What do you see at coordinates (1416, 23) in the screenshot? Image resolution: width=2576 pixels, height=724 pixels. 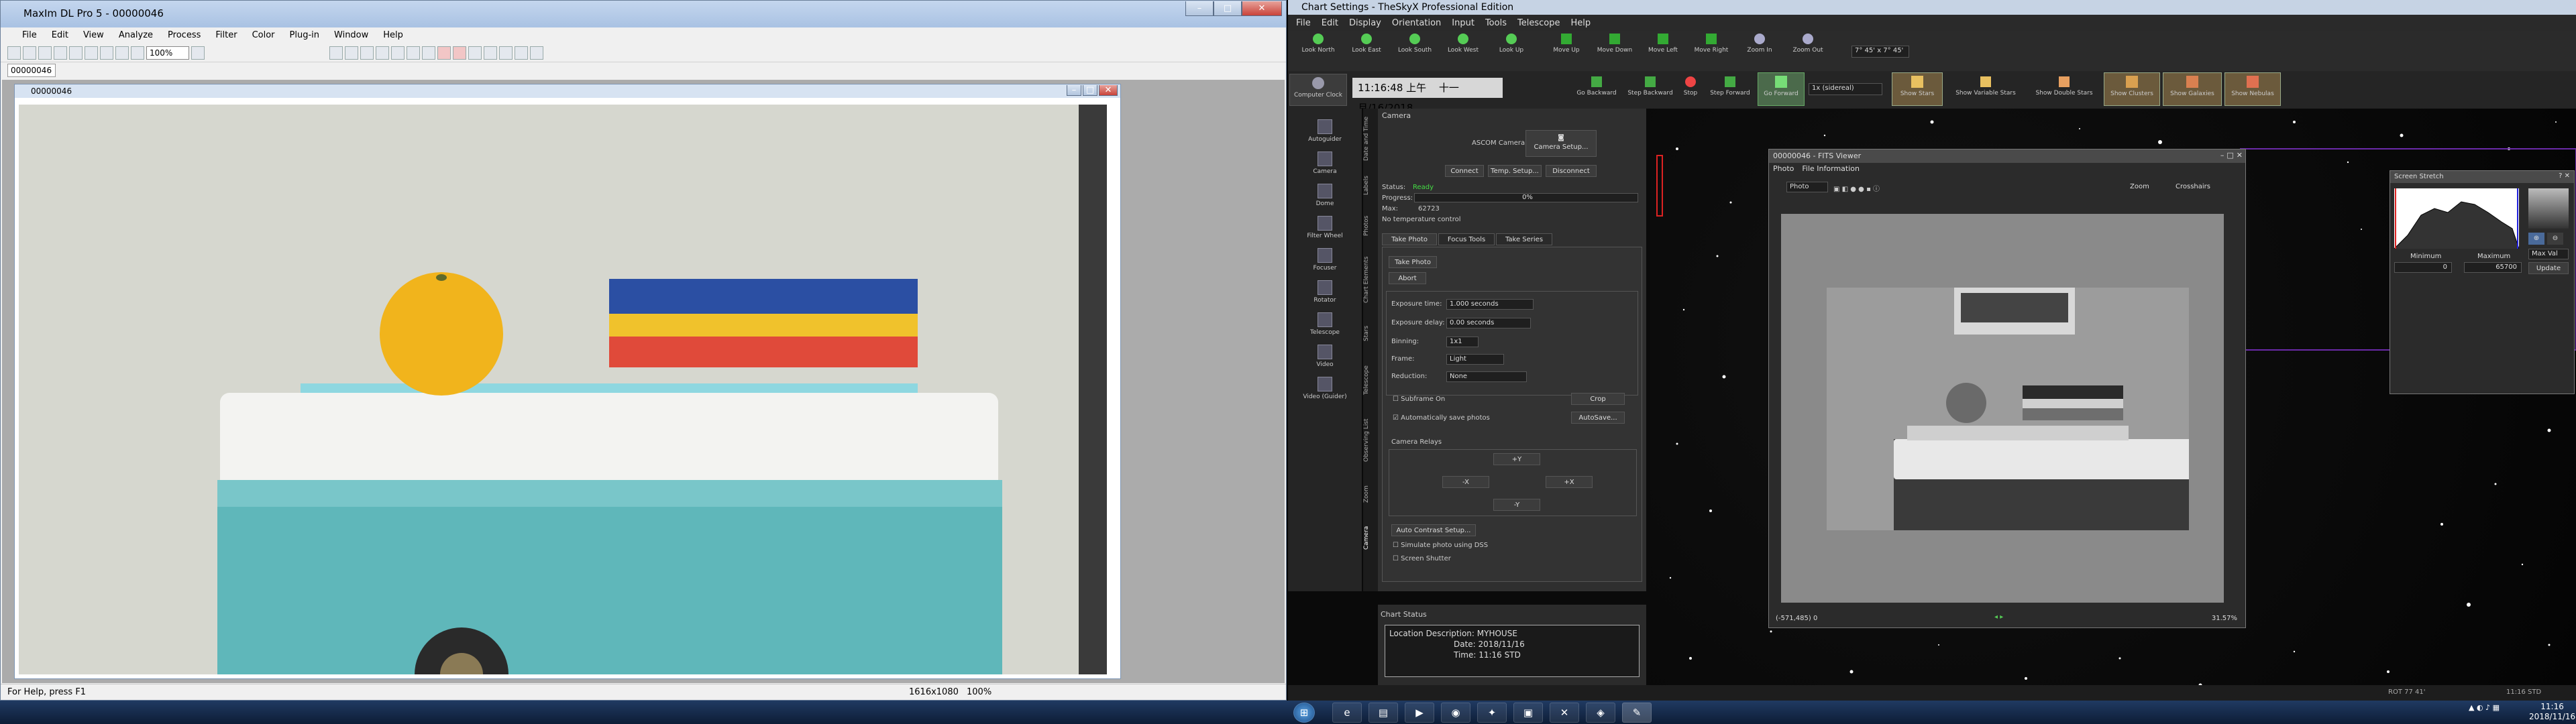 I see `sx-menu-orientation: Orientation` at bounding box center [1416, 23].